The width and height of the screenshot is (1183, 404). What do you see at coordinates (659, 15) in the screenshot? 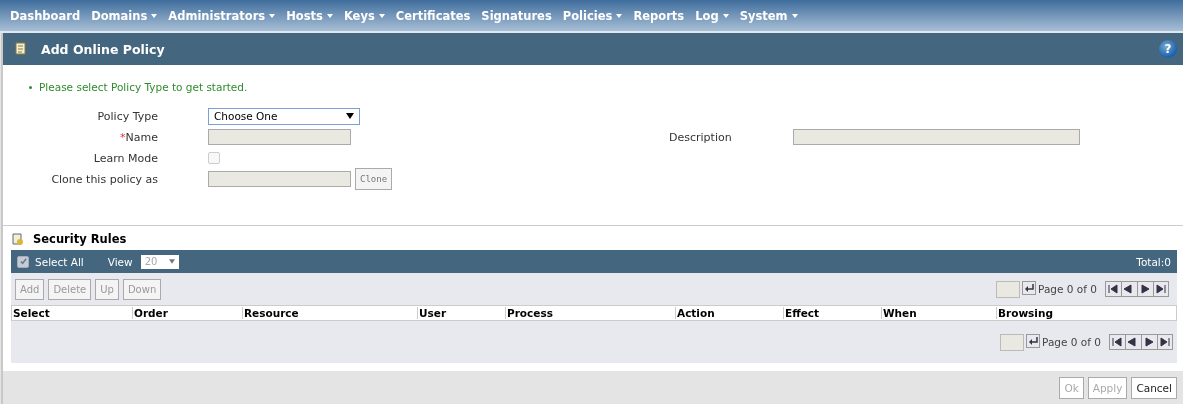
I see `menu-item: Reports` at bounding box center [659, 15].